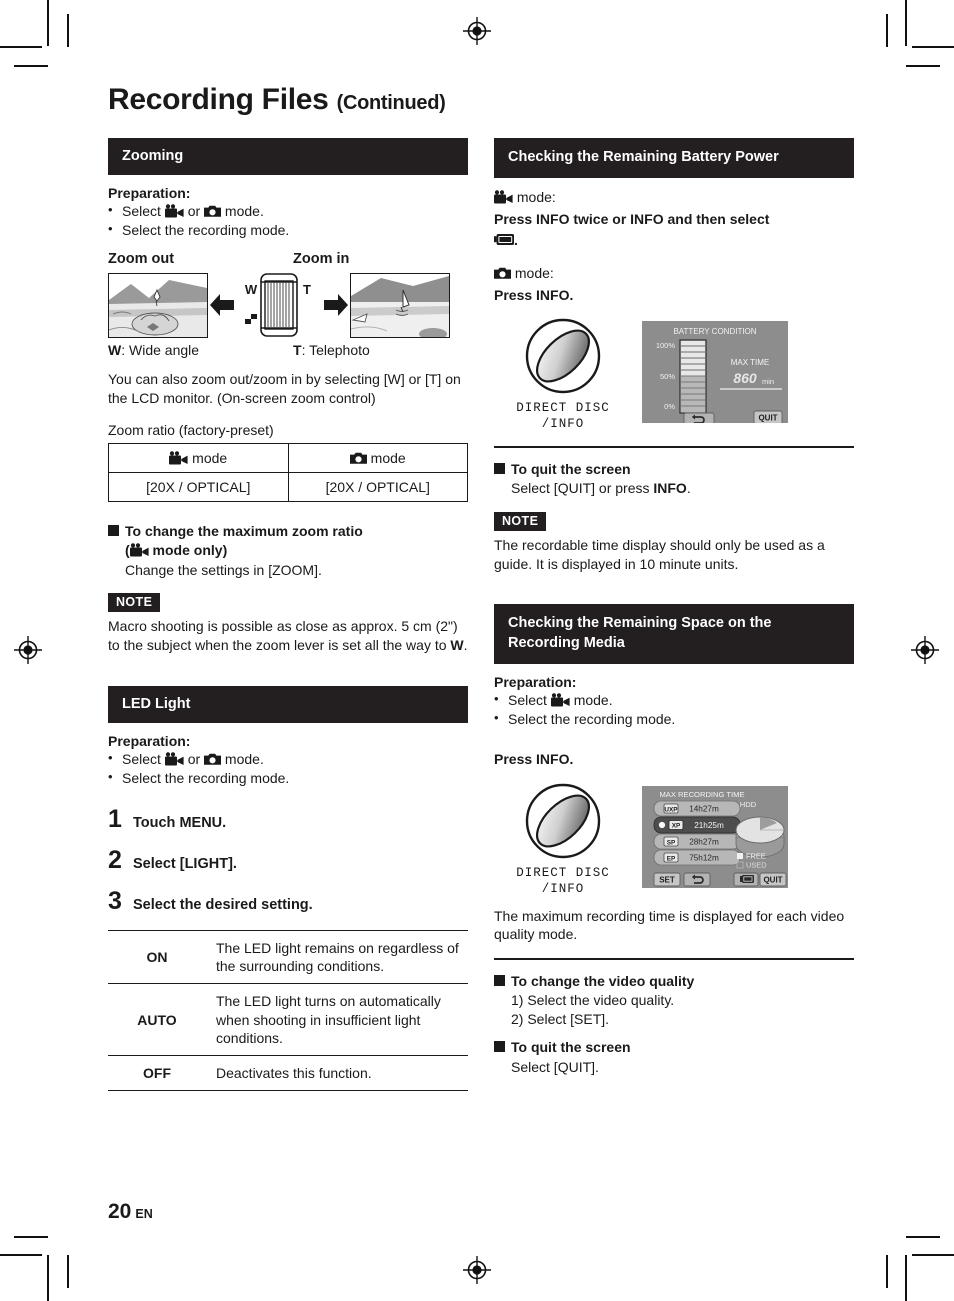 This screenshot has height=1301, width=954. I want to click on crop-mark-tl-h, so click(21, 47).